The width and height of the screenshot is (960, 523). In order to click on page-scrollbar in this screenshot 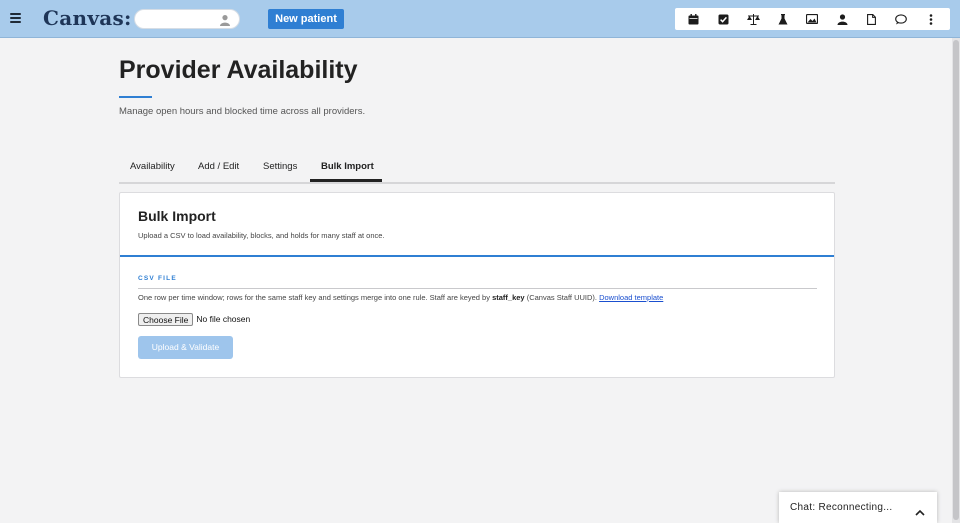, I will do `click(956, 280)`.